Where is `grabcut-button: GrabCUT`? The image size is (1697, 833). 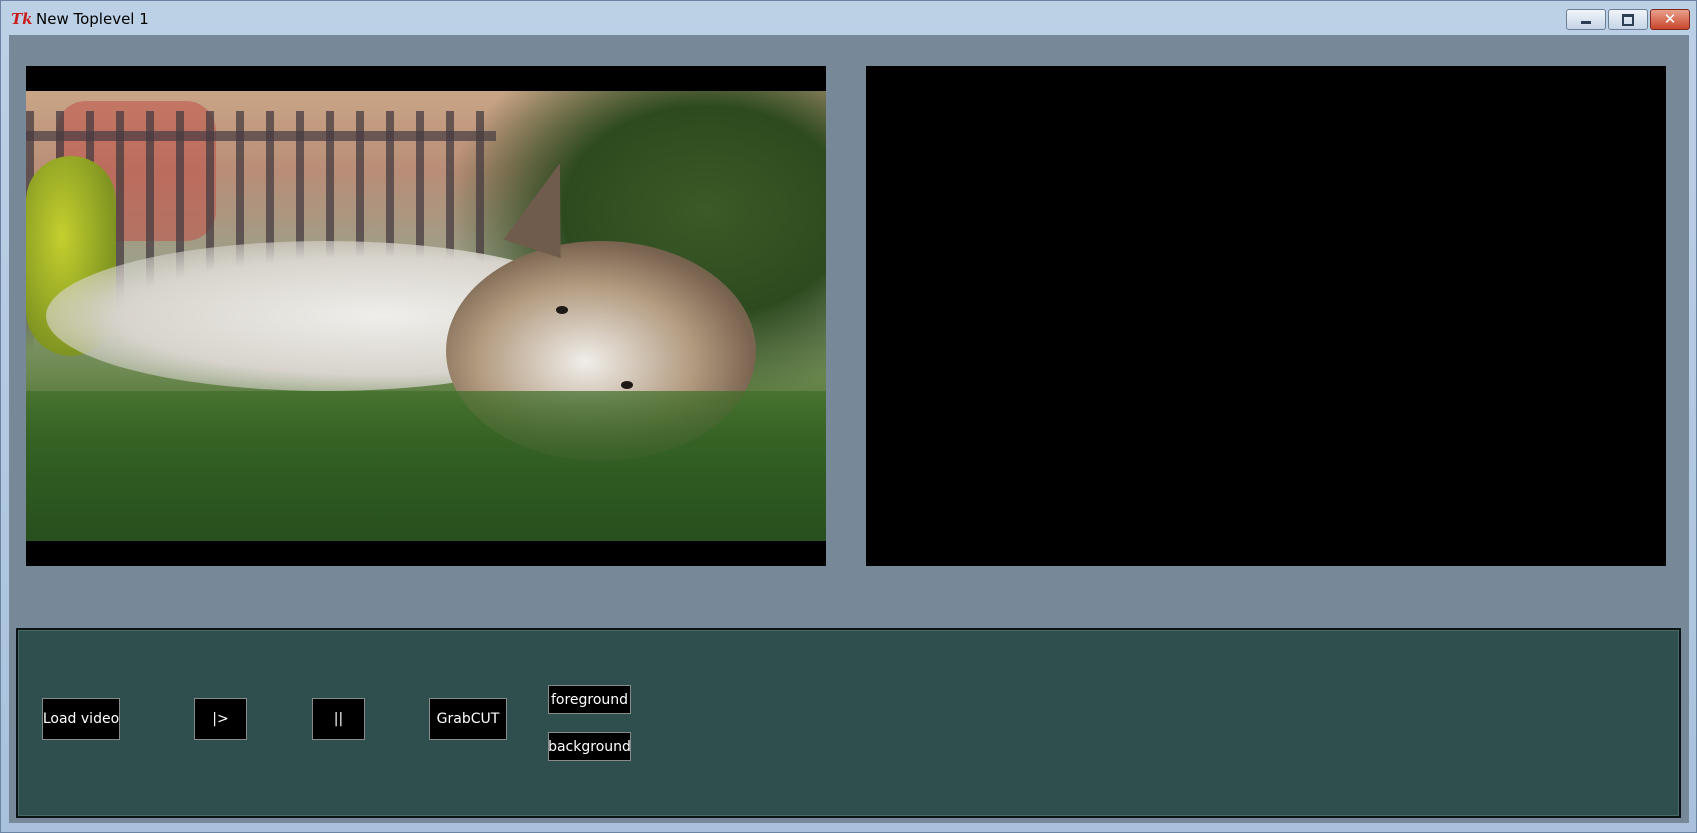 grabcut-button: GrabCUT is located at coordinates (468, 719).